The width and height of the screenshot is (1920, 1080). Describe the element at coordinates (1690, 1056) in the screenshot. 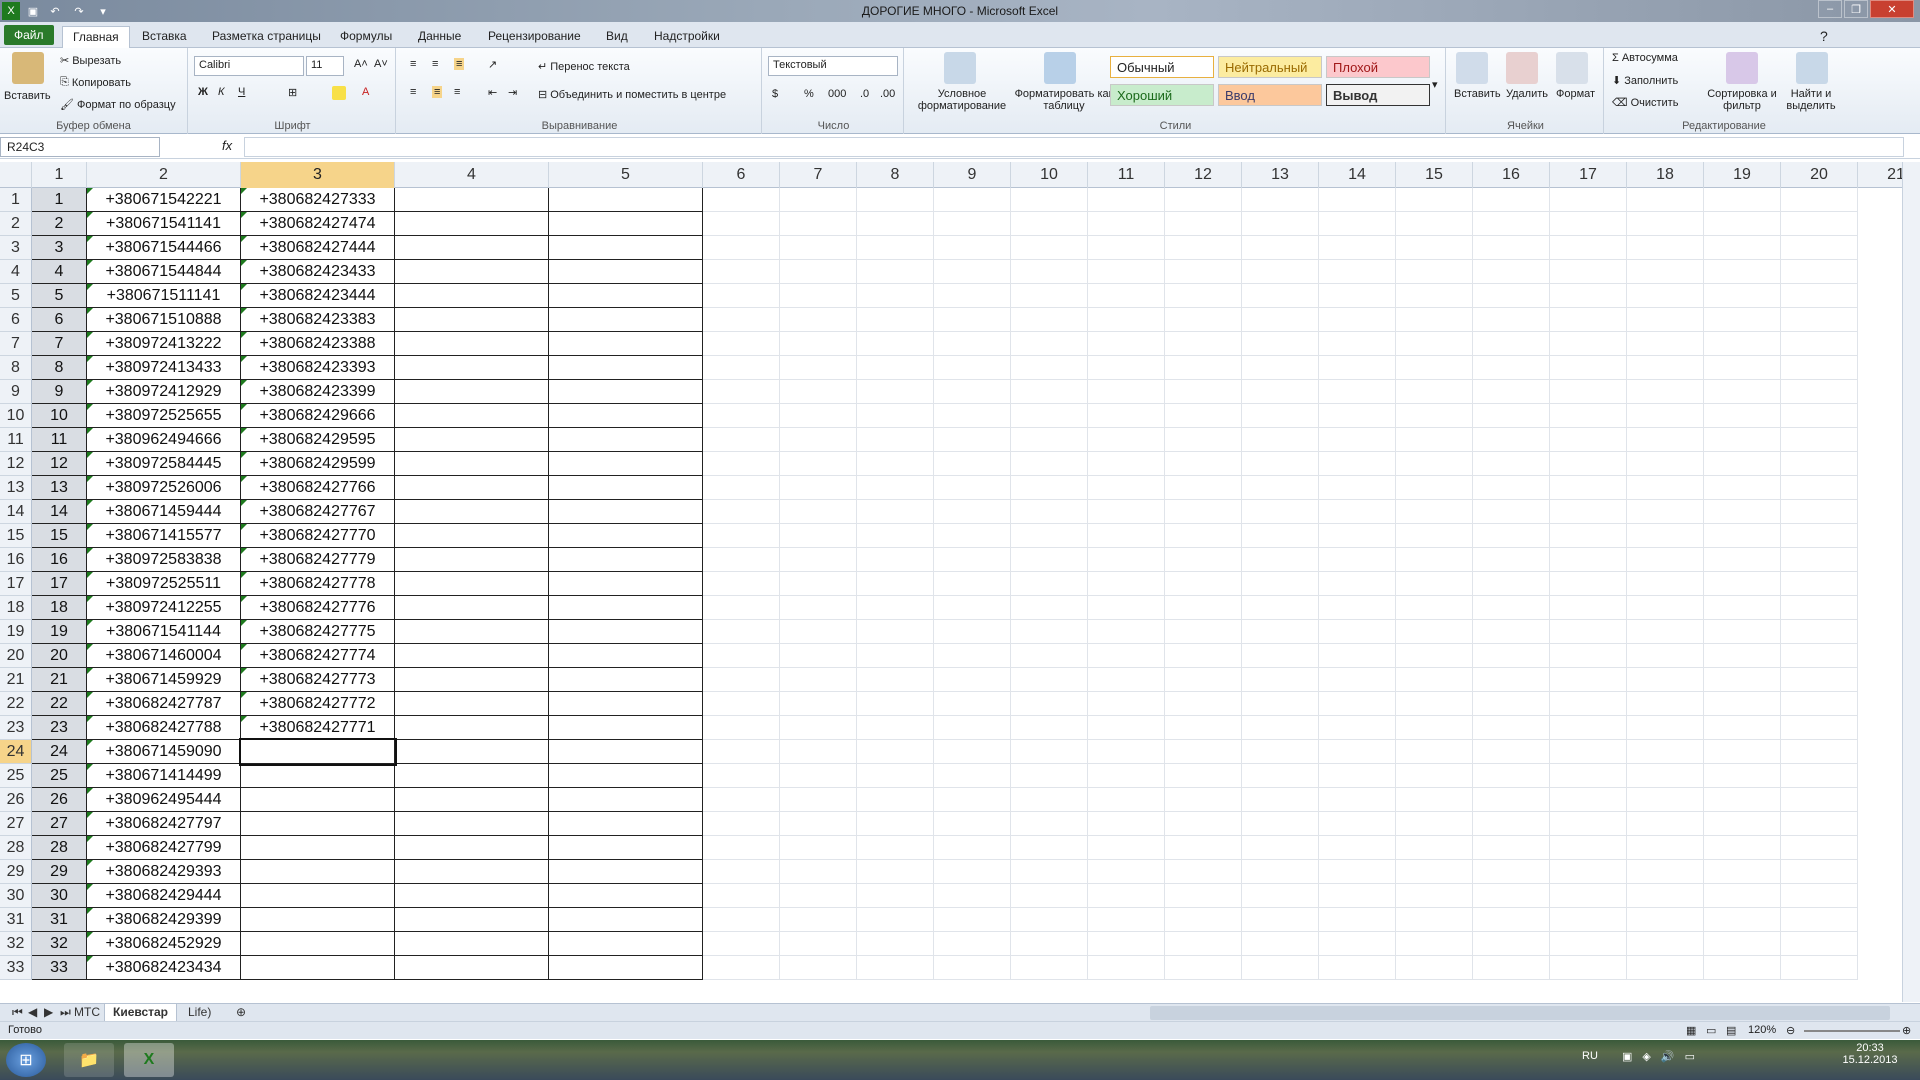

I see `battery-icon: ▭` at that location.